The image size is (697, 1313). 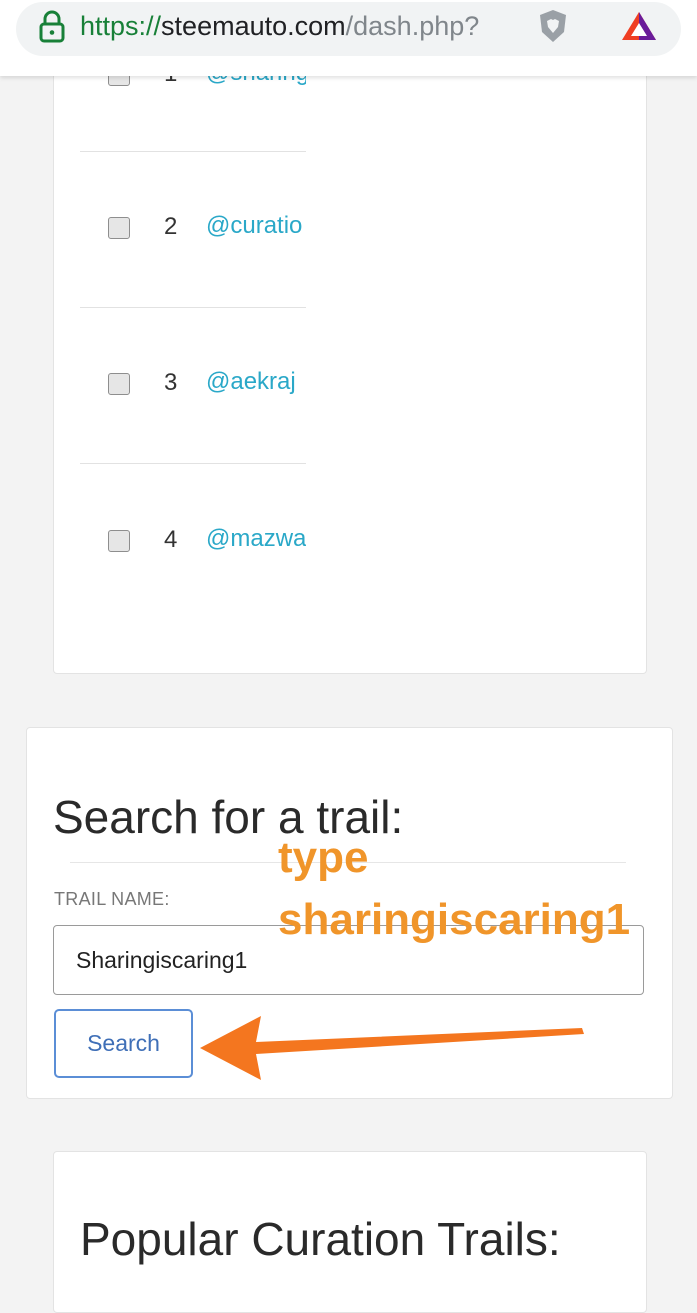 What do you see at coordinates (123, 1043) in the screenshot?
I see `search-button: Search` at bounding box center [123, 1043].